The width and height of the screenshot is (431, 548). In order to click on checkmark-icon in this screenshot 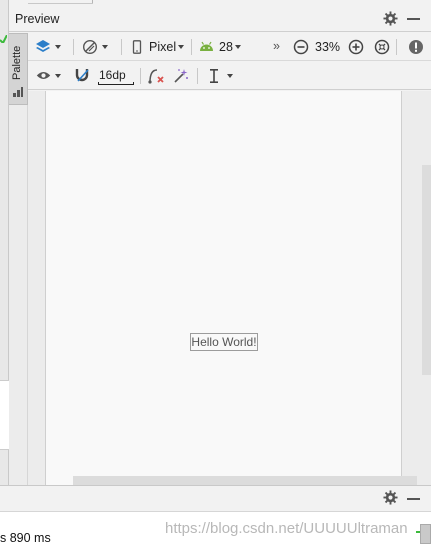, I will do `click(3, 39)`.